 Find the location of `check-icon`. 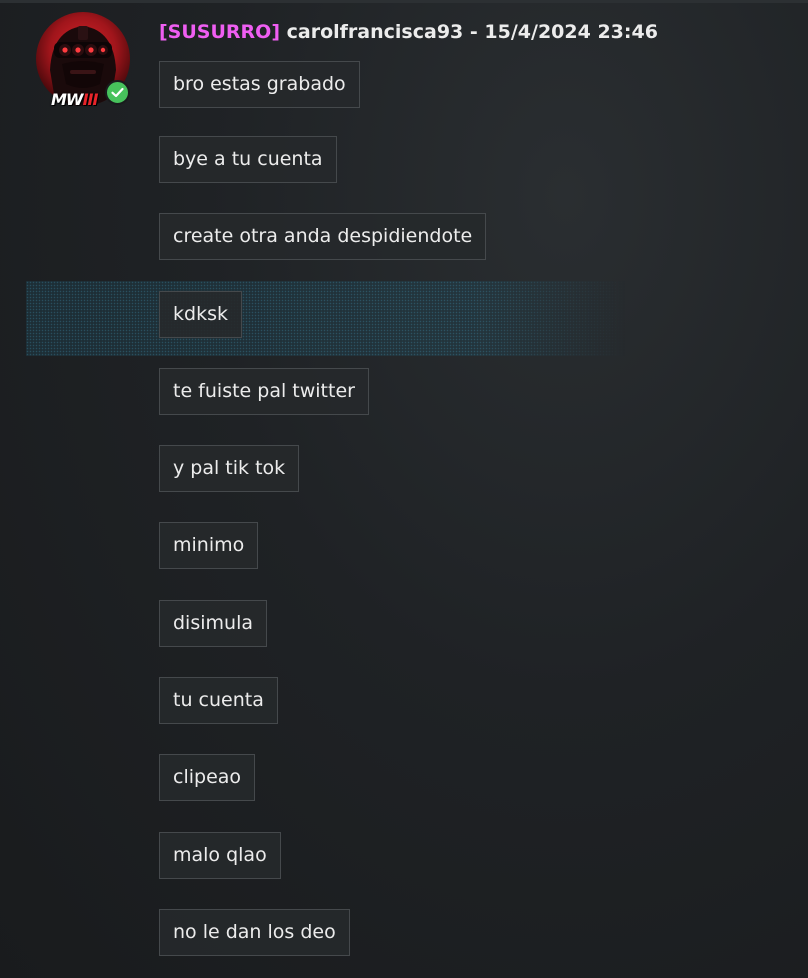

check-icon is located at coordinates (117, 92).